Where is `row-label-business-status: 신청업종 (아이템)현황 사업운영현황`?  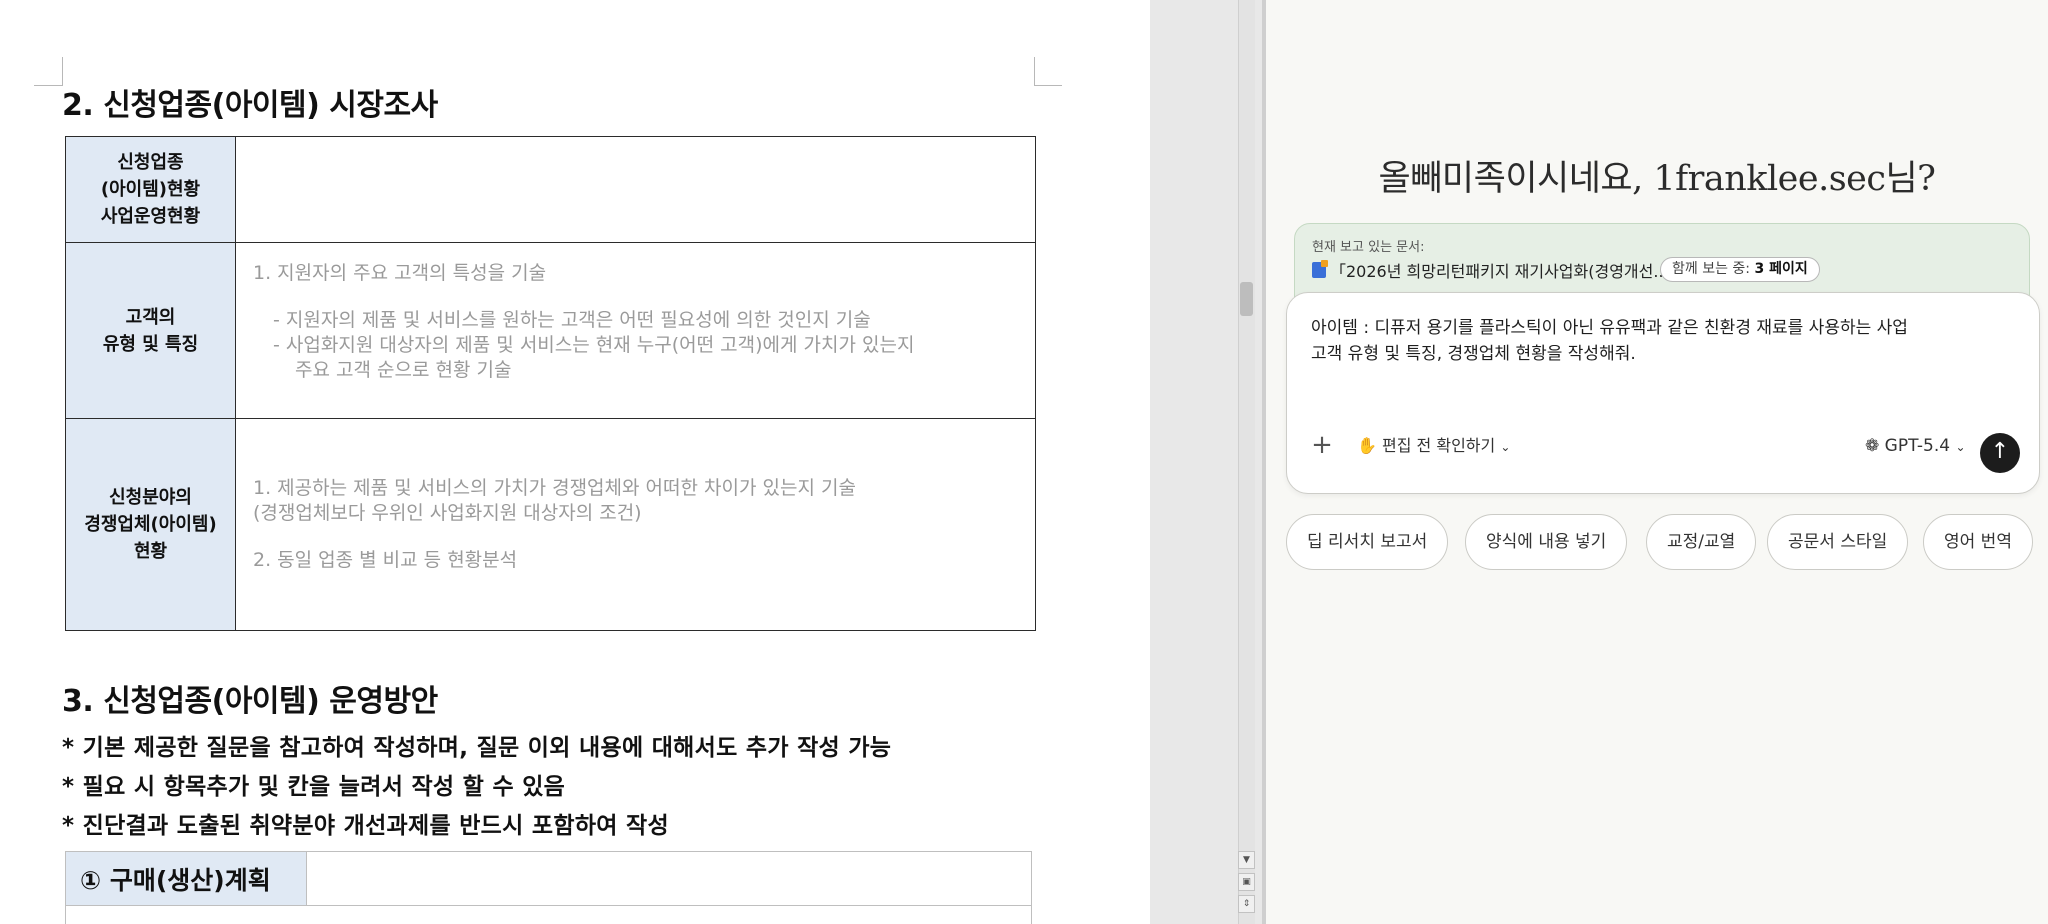
row-label-business-status: 신청업종 (아이템)현황 사업운영현황 is located at coordinates (150, 189).